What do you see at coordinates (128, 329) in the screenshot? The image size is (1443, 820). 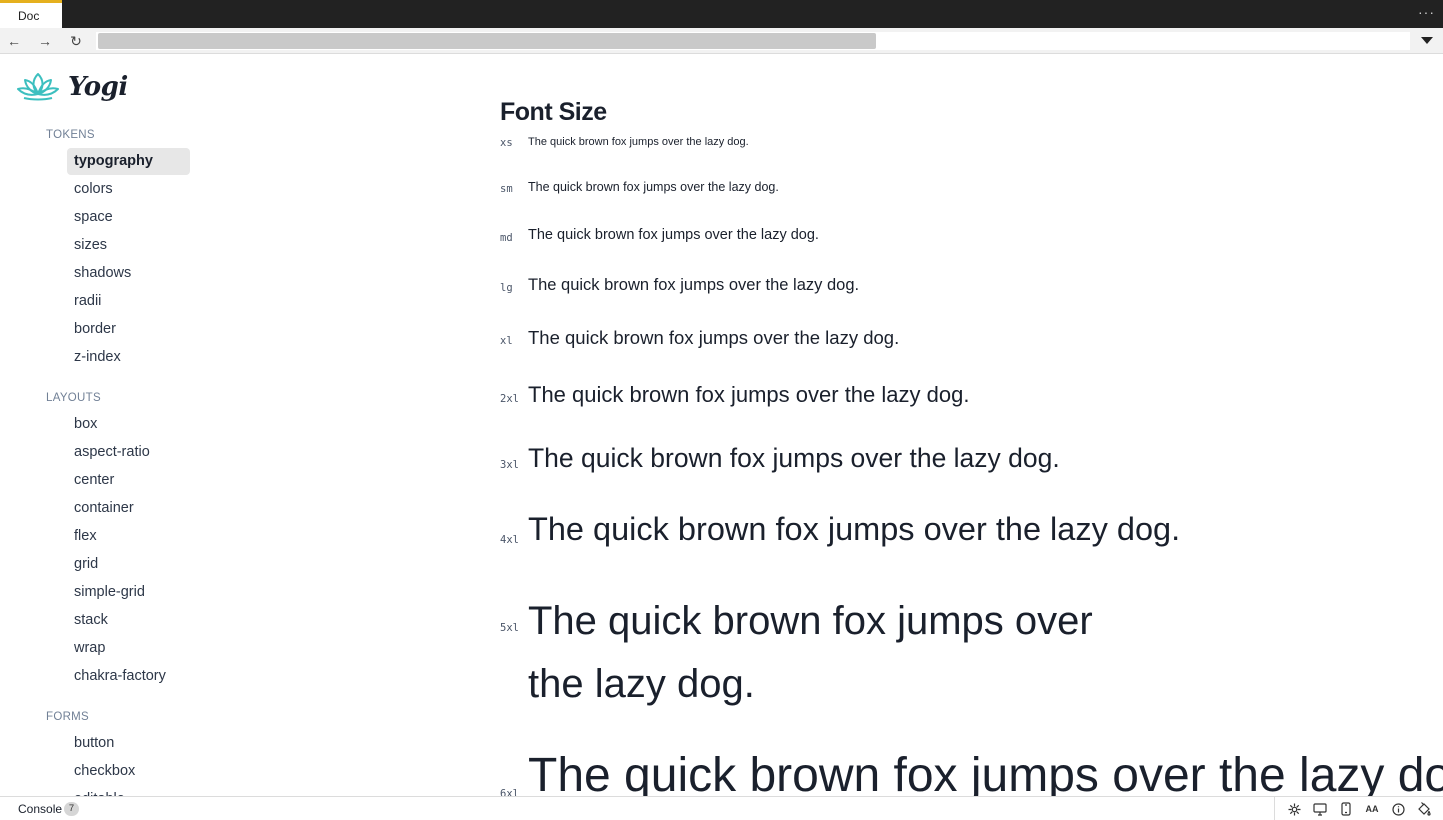 I see `sidebar-item-border: border` at bounding box center [128, 329].